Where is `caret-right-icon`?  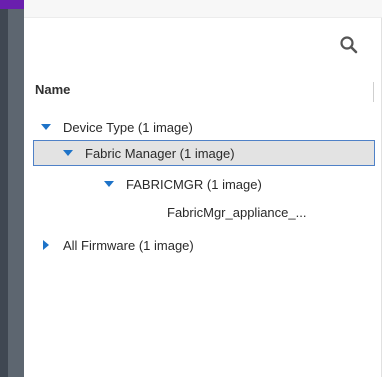
caret-right-icon is located at coordinates (46, 245).